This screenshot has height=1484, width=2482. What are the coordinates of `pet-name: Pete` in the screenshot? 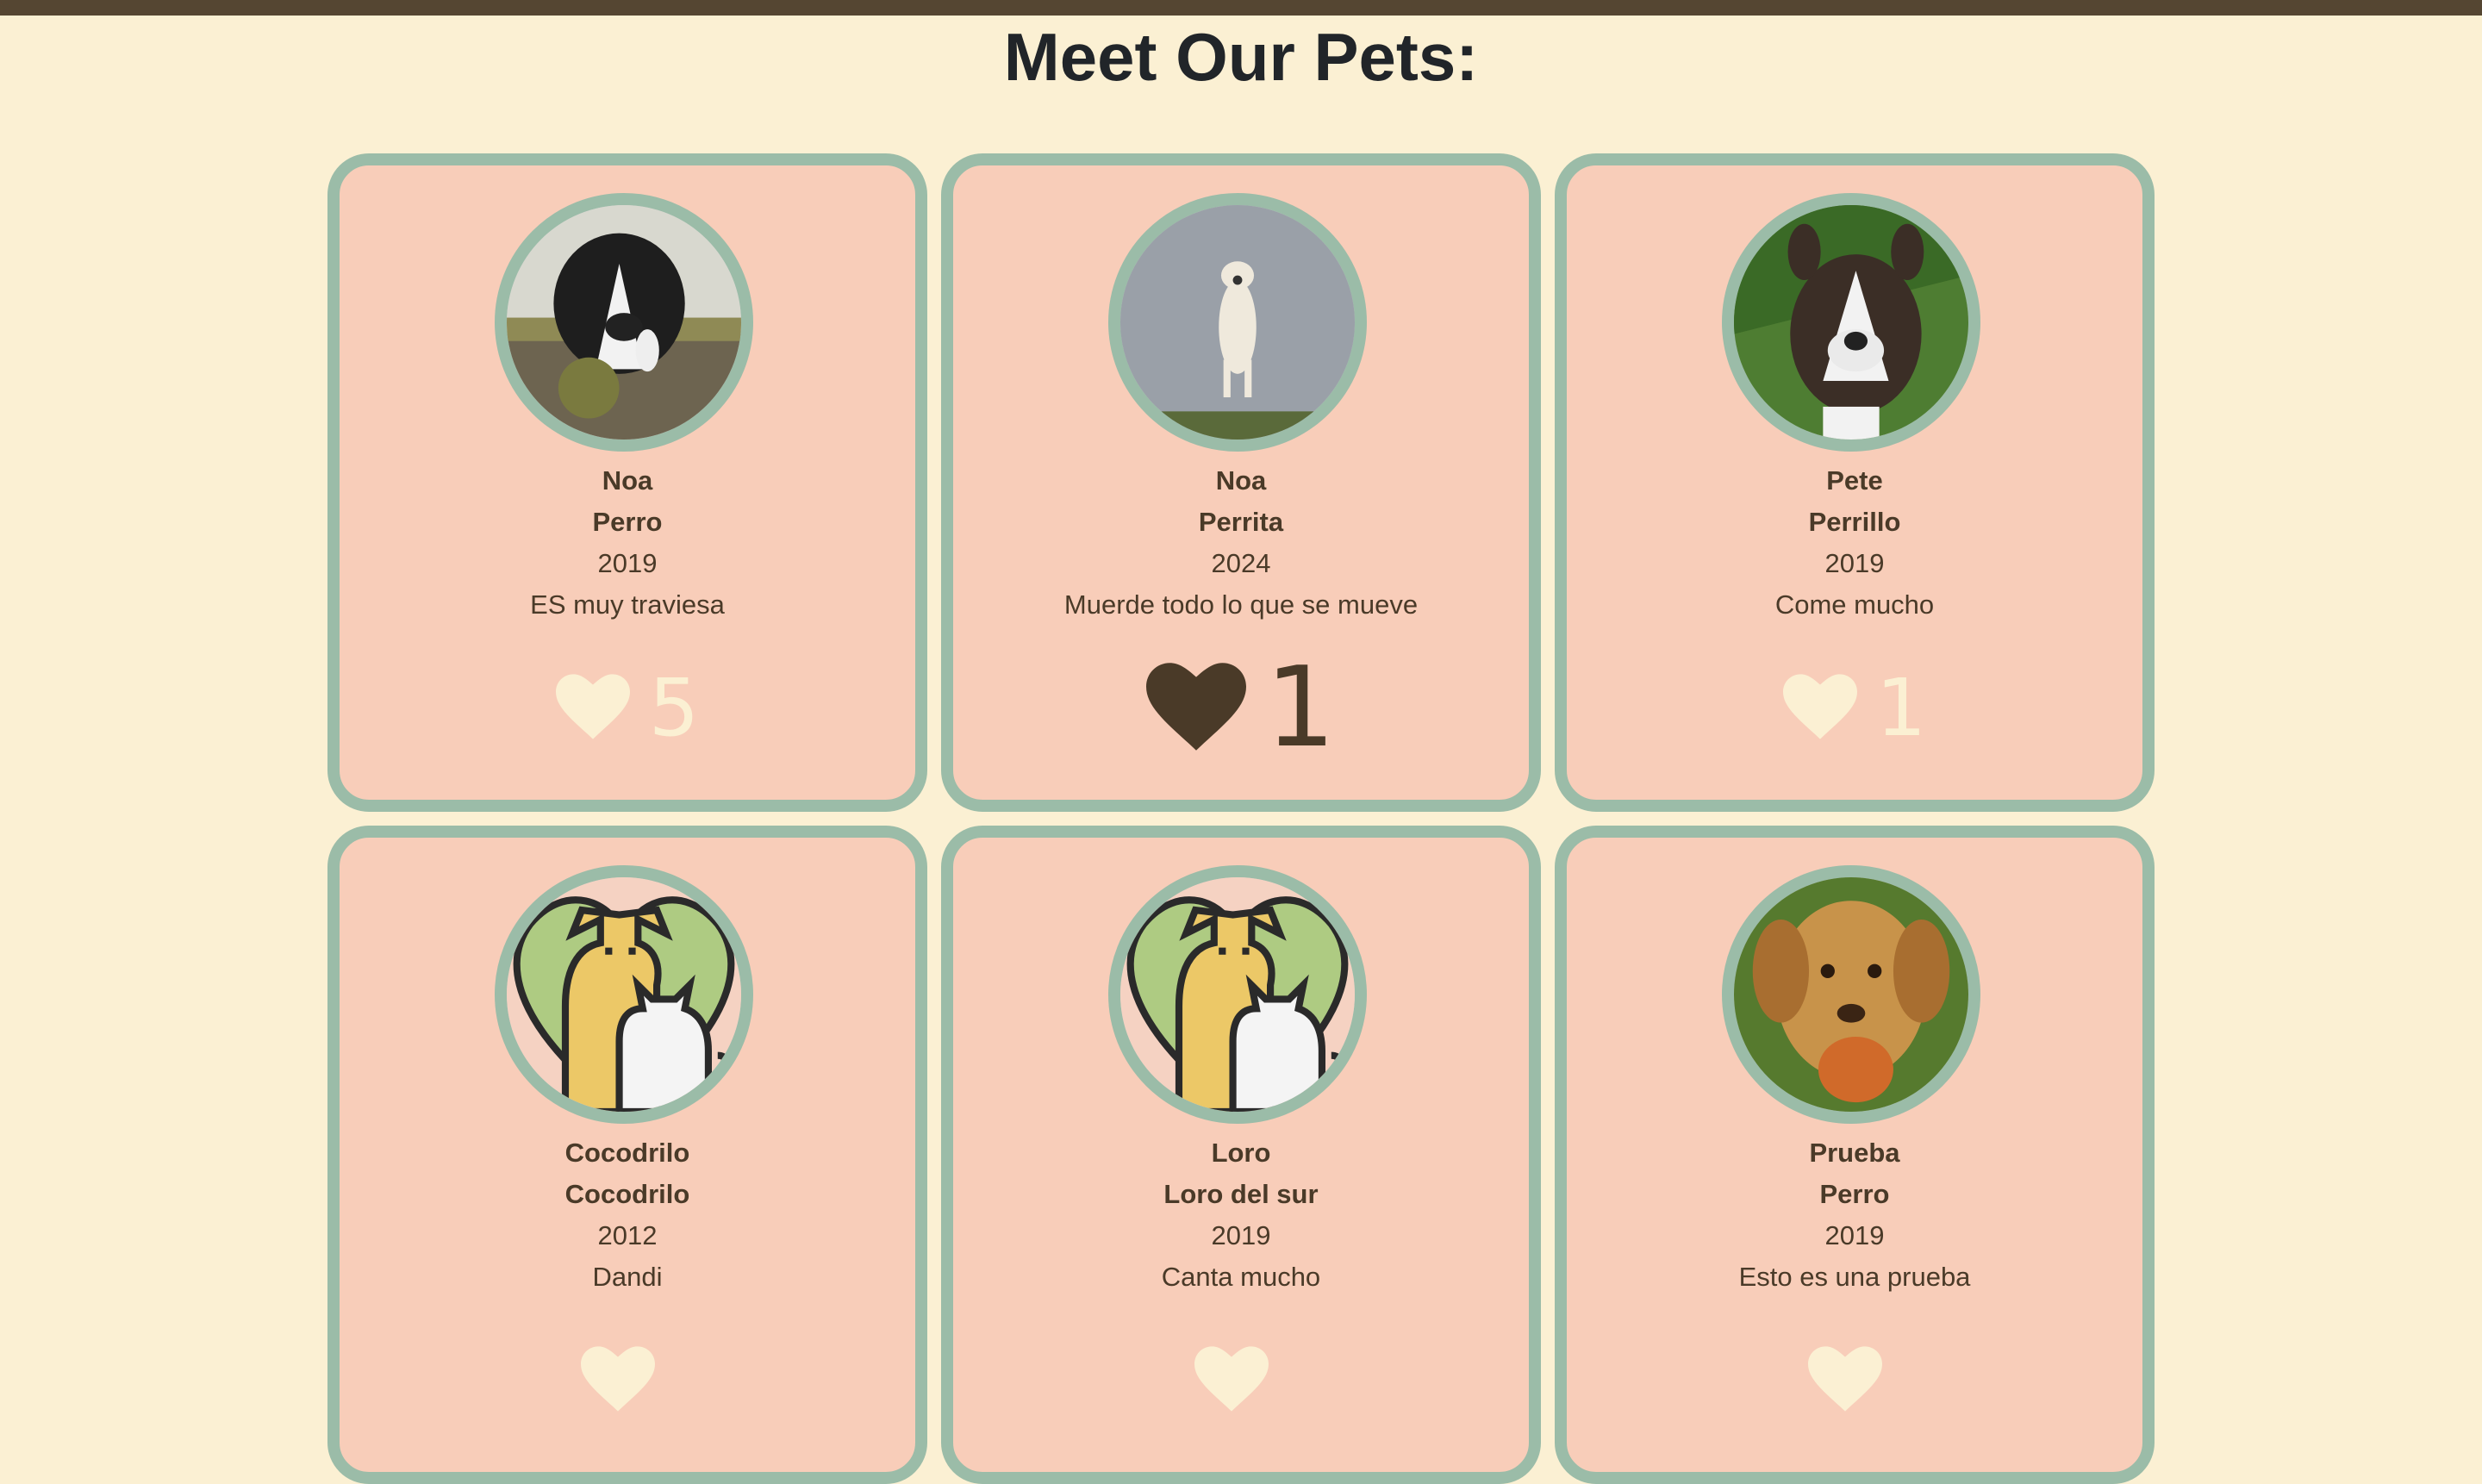 It's located at (1855, 481).